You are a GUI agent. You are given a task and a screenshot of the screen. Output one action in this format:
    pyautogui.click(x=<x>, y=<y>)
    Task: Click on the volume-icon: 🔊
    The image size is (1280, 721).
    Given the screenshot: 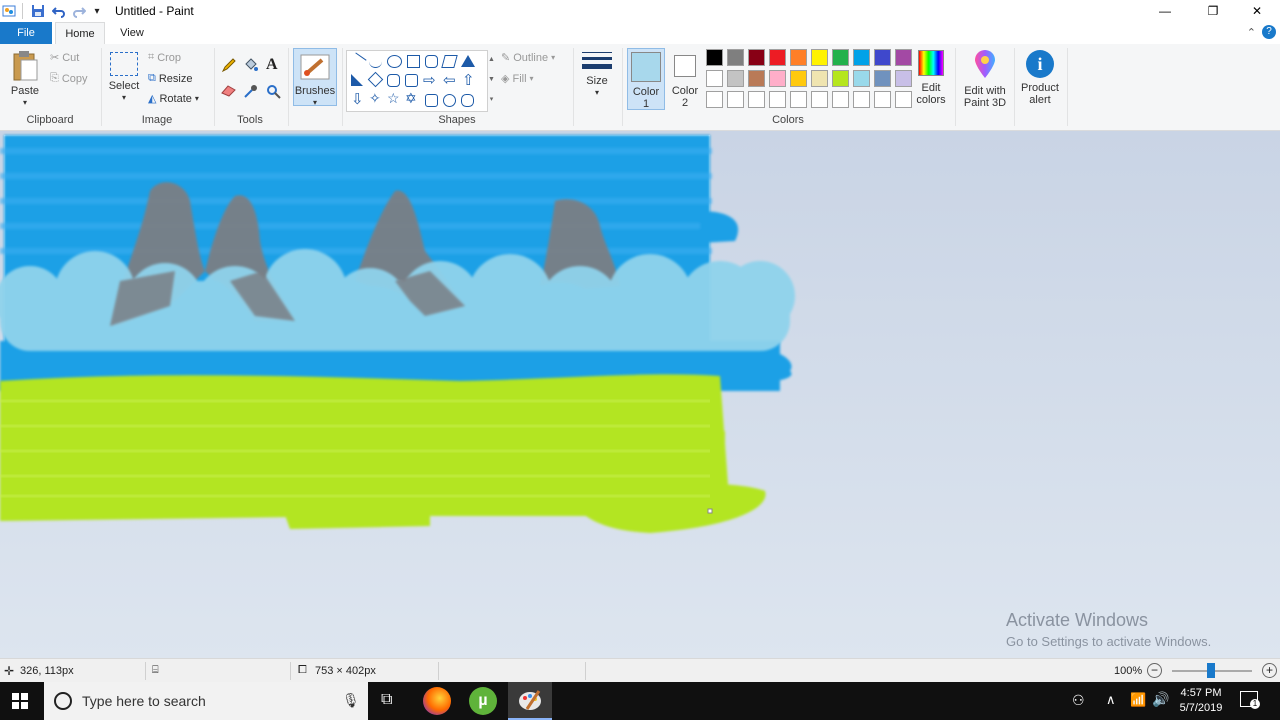 What is the action you would take?
    pyautogui.click(x=1160, y=699)
    